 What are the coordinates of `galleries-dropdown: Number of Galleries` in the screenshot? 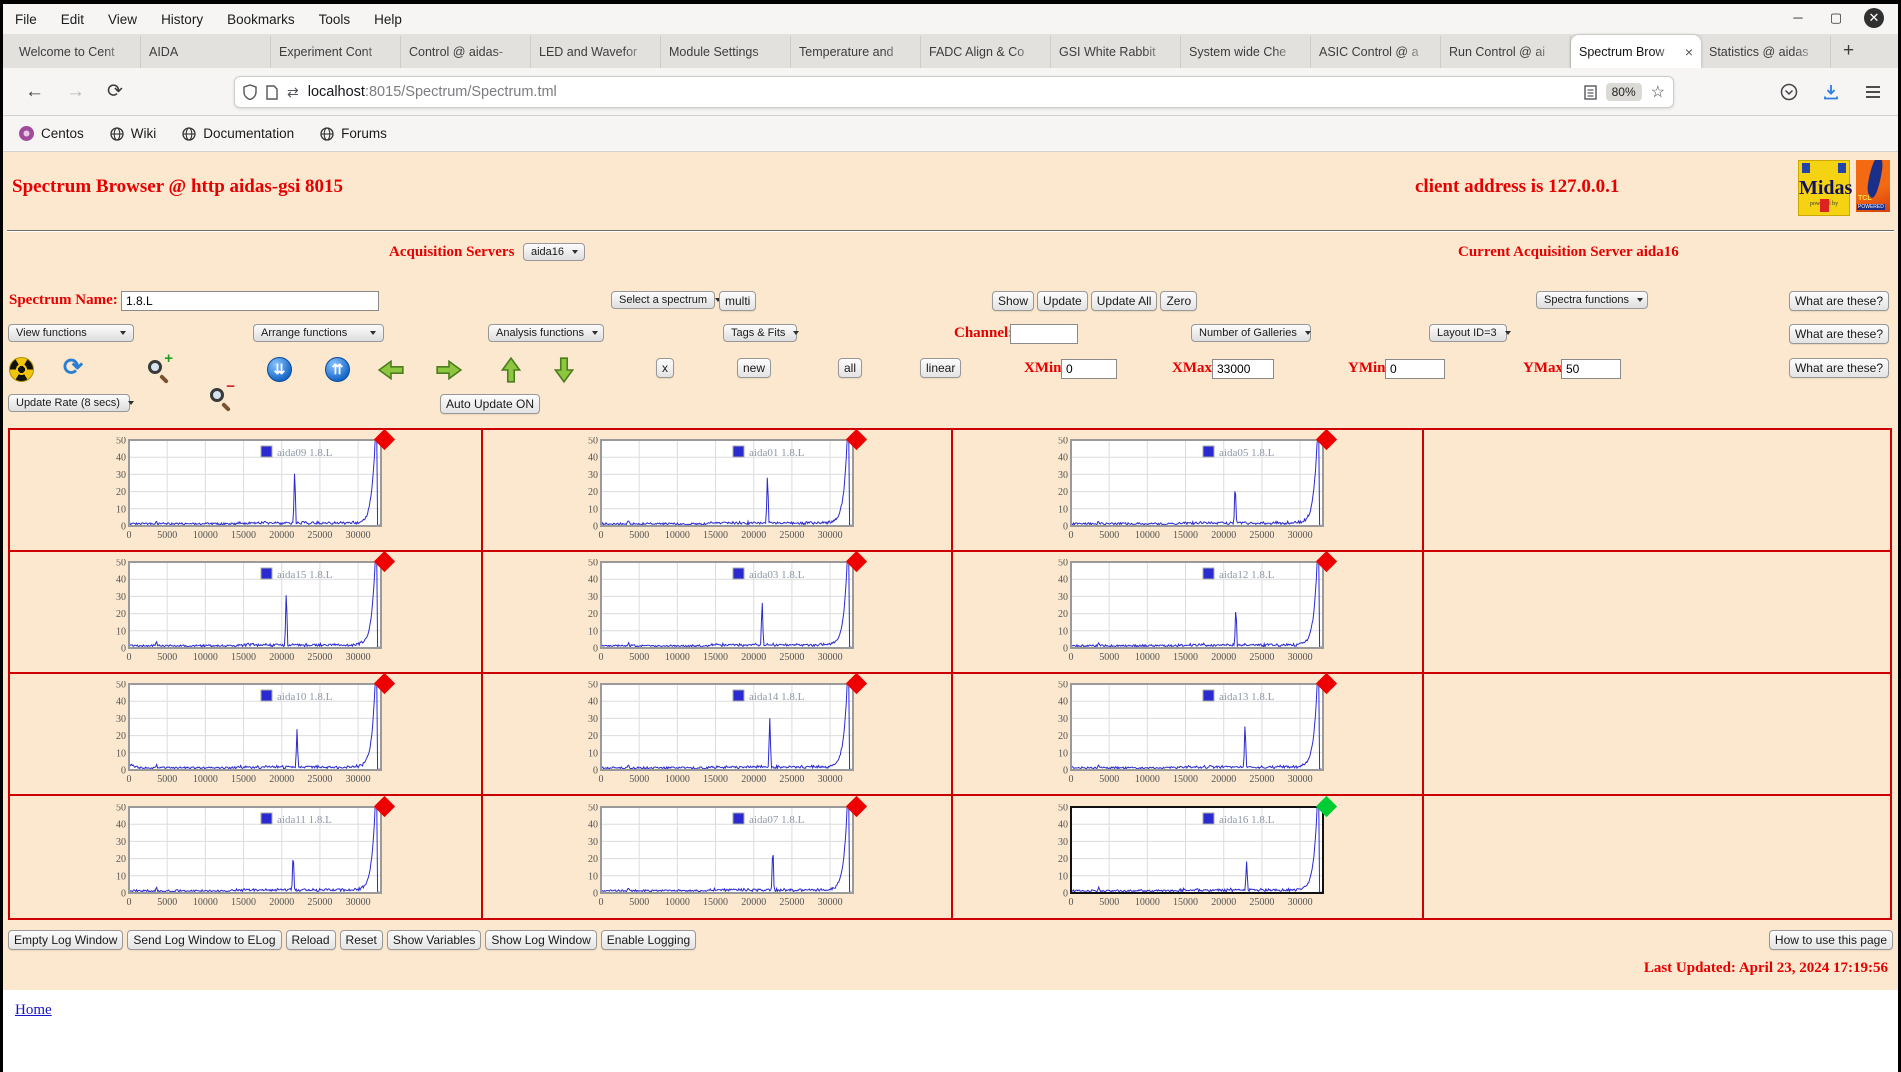 It's located at (1251, 333).